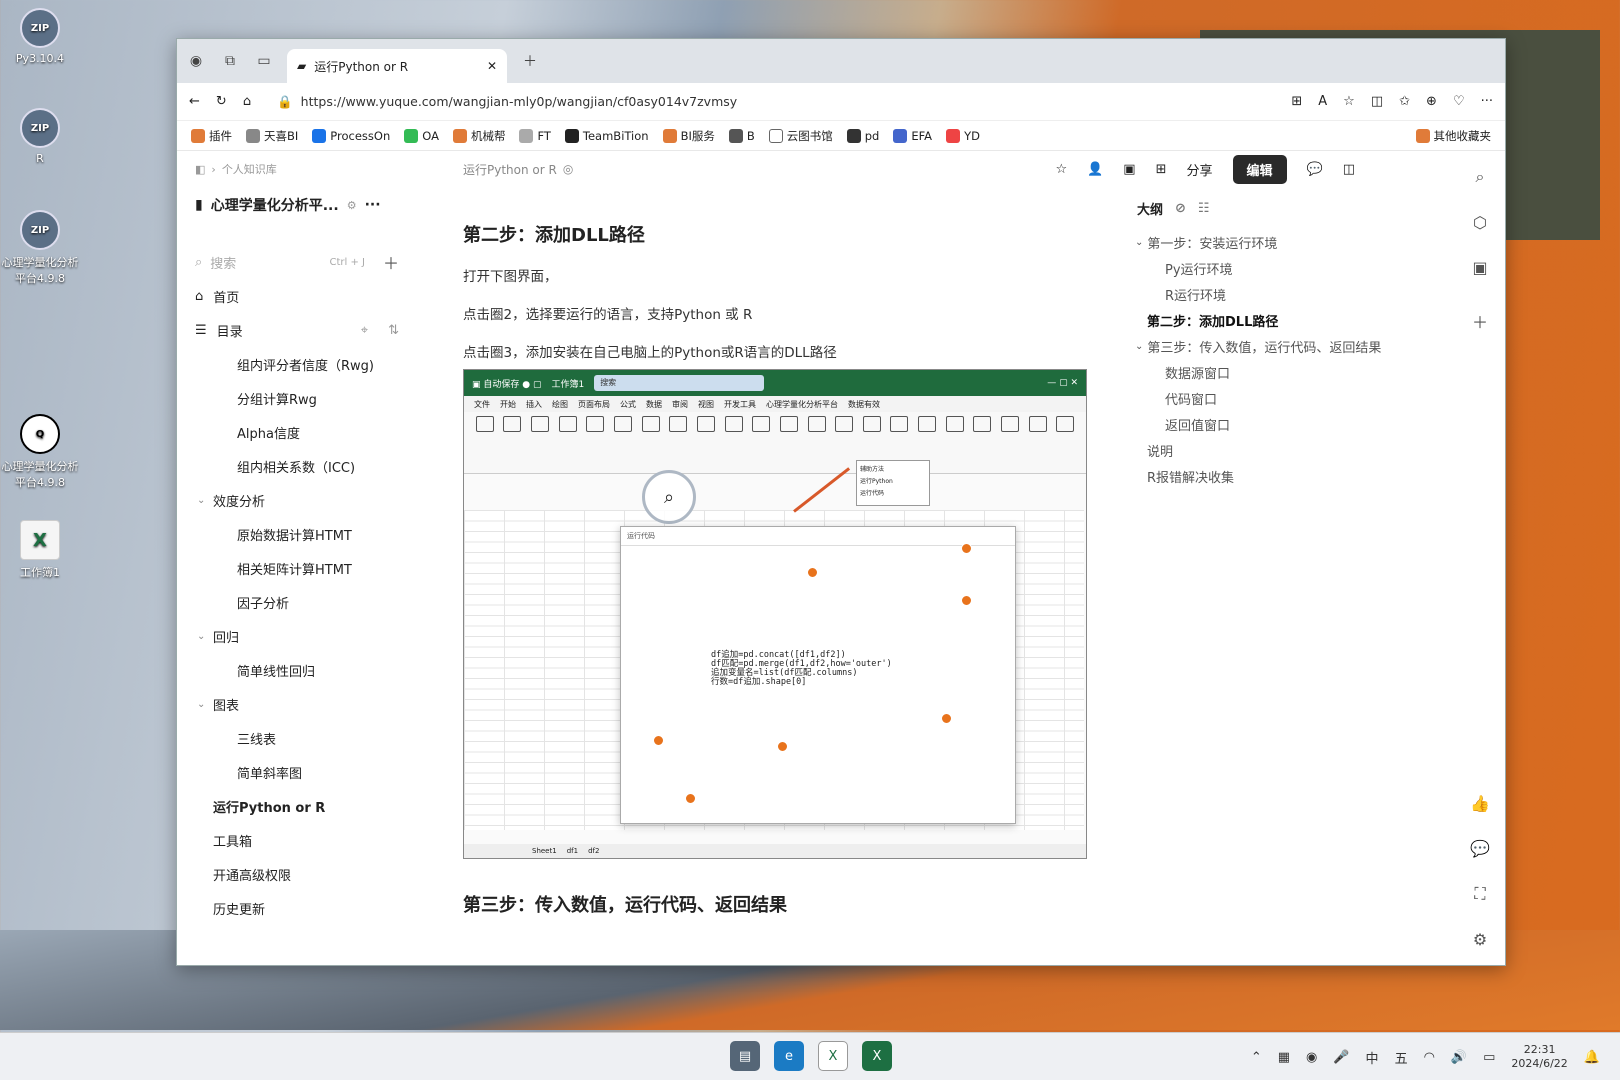  Describe the element at coordinates (688, 136) in the screenshot. I see `fav-item: BI服务` at that location.